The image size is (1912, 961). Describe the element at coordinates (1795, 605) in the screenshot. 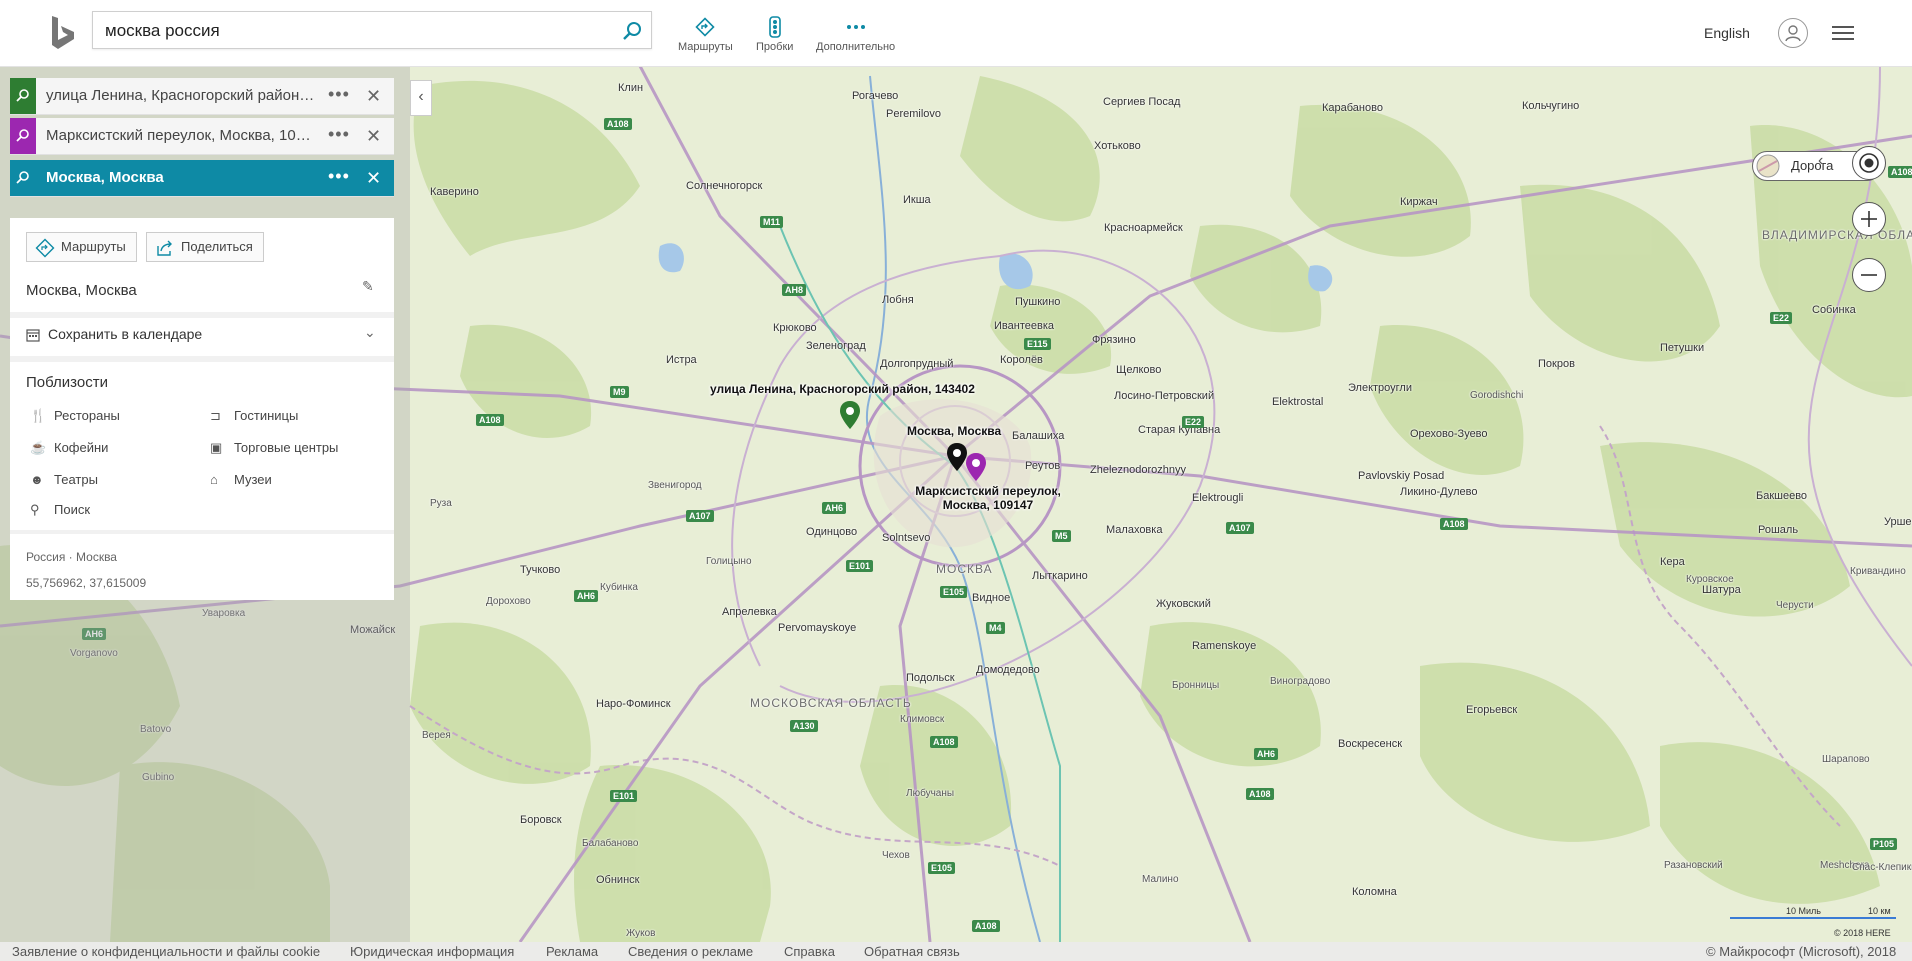

I see `place-label: Черусти` at that location.